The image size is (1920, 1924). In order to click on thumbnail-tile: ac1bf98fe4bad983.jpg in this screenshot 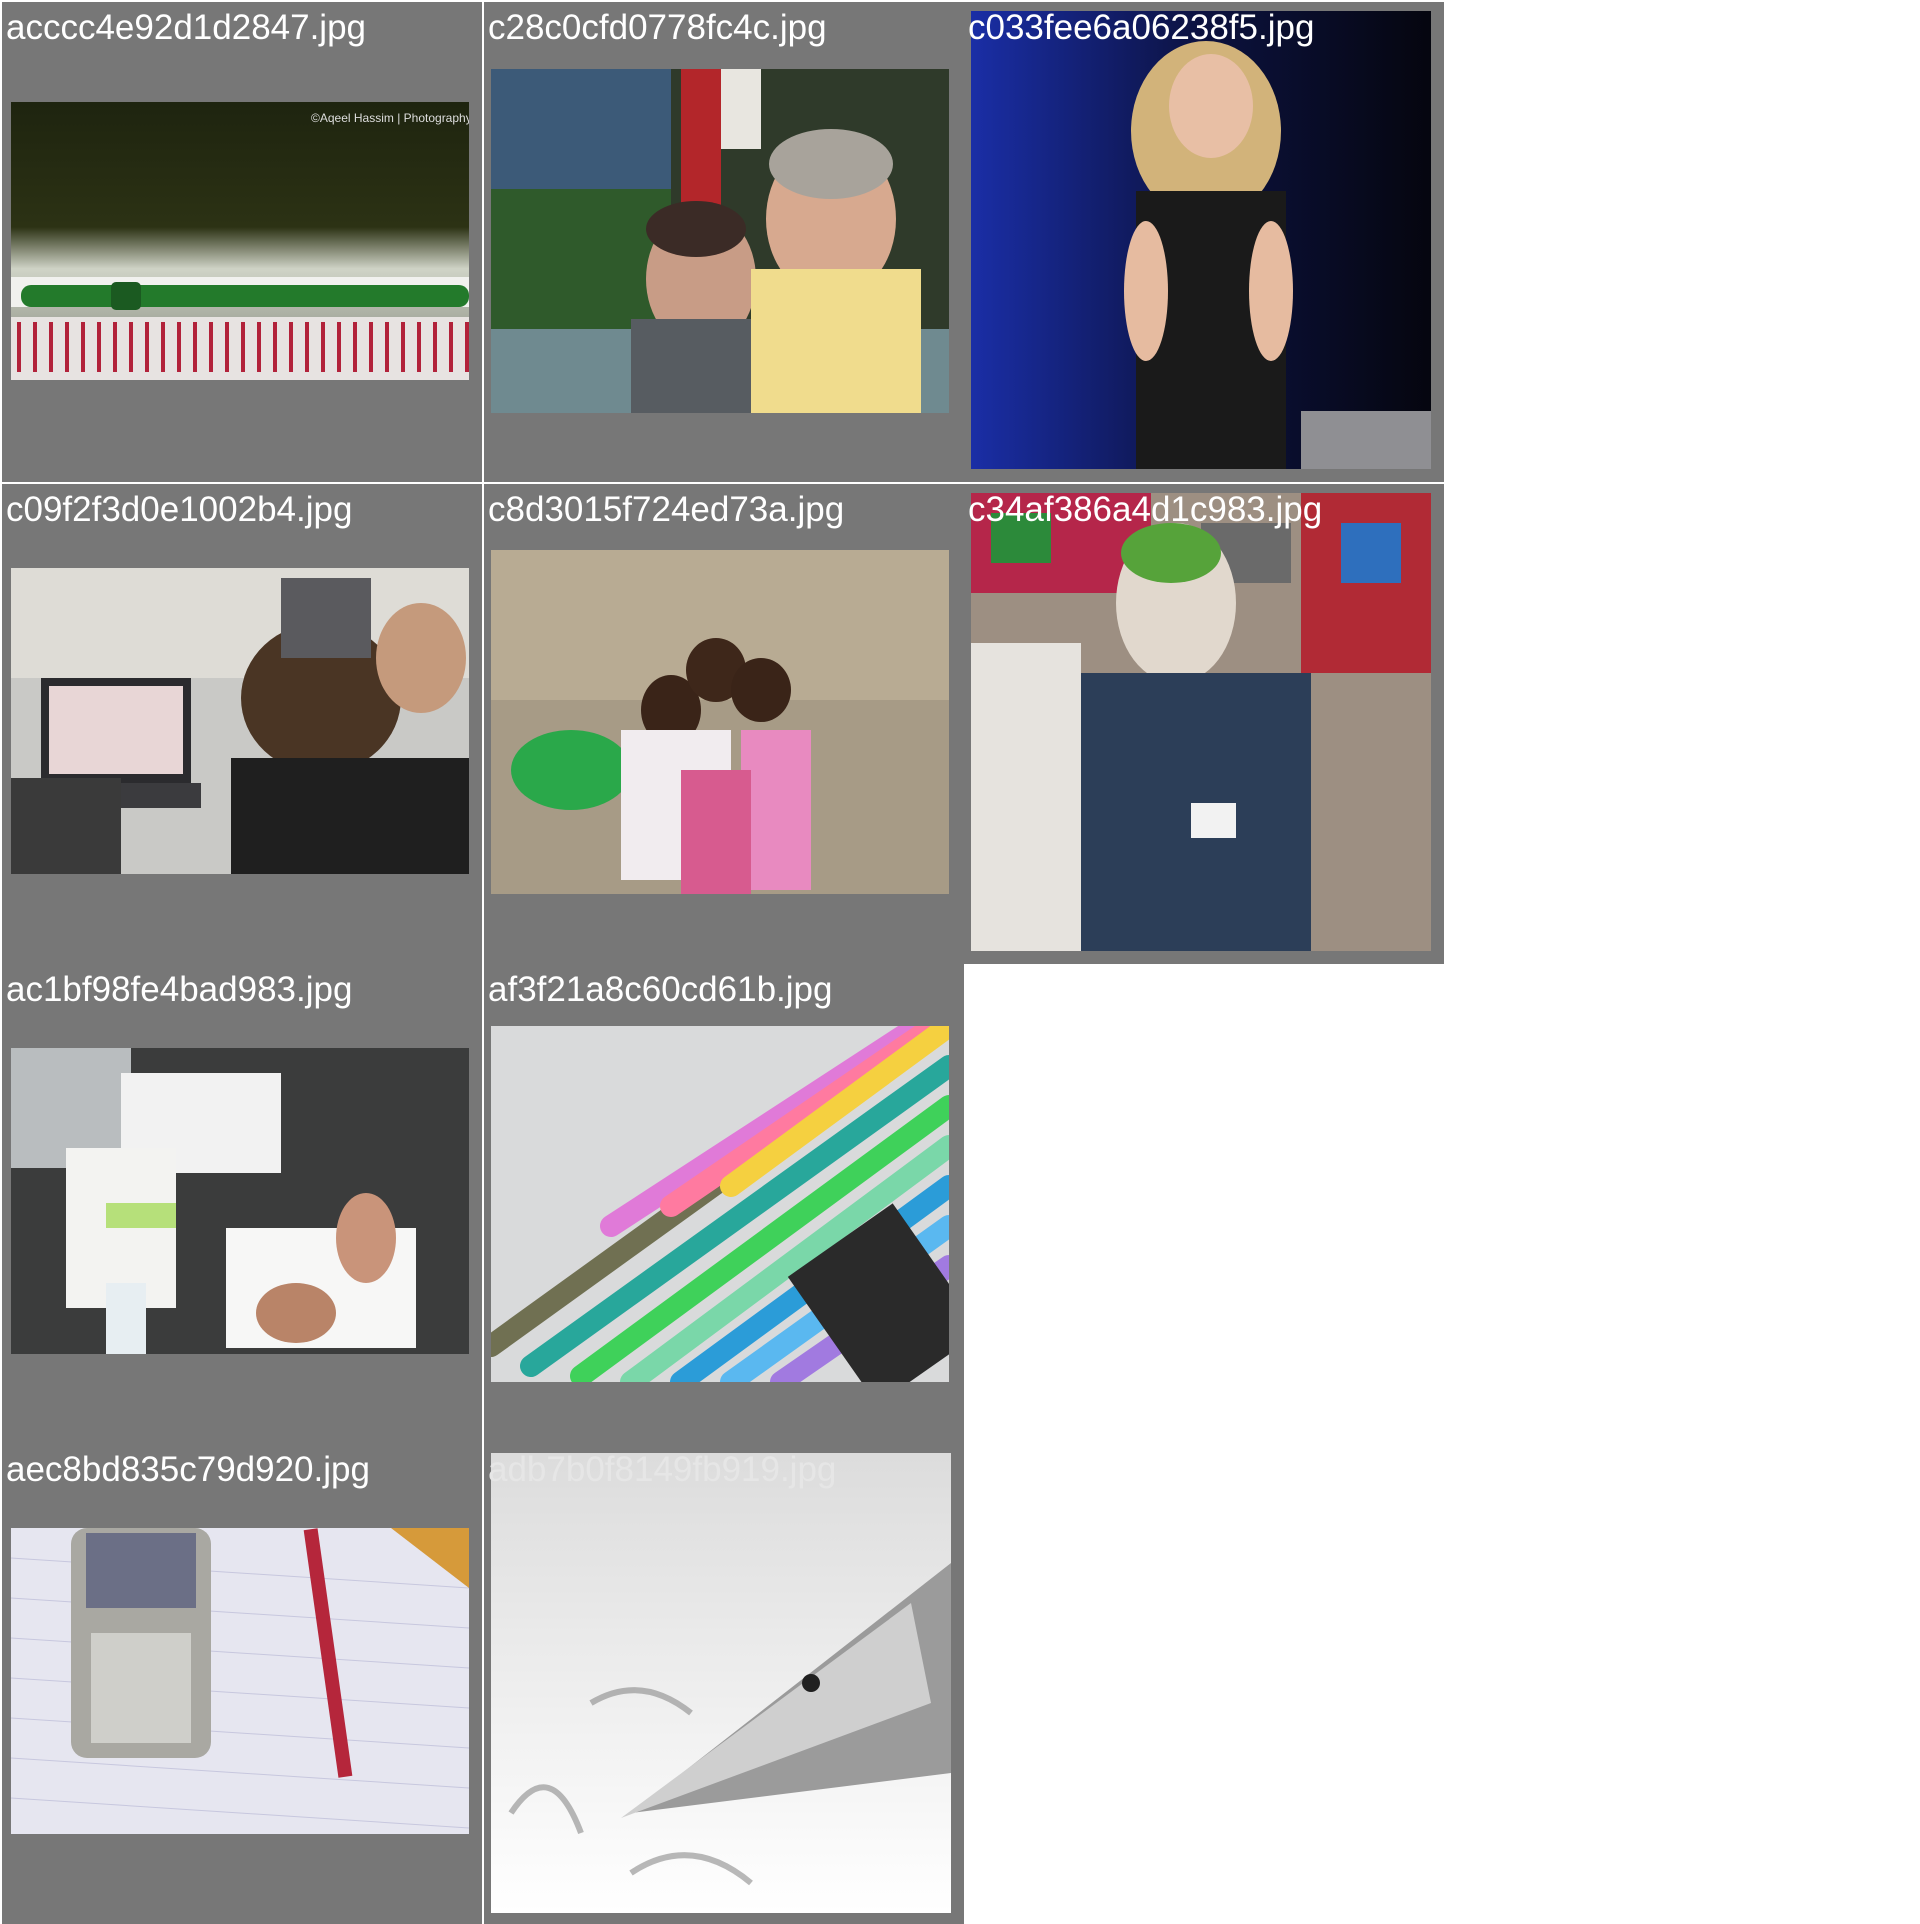, I will do `click(242, 1204)`.